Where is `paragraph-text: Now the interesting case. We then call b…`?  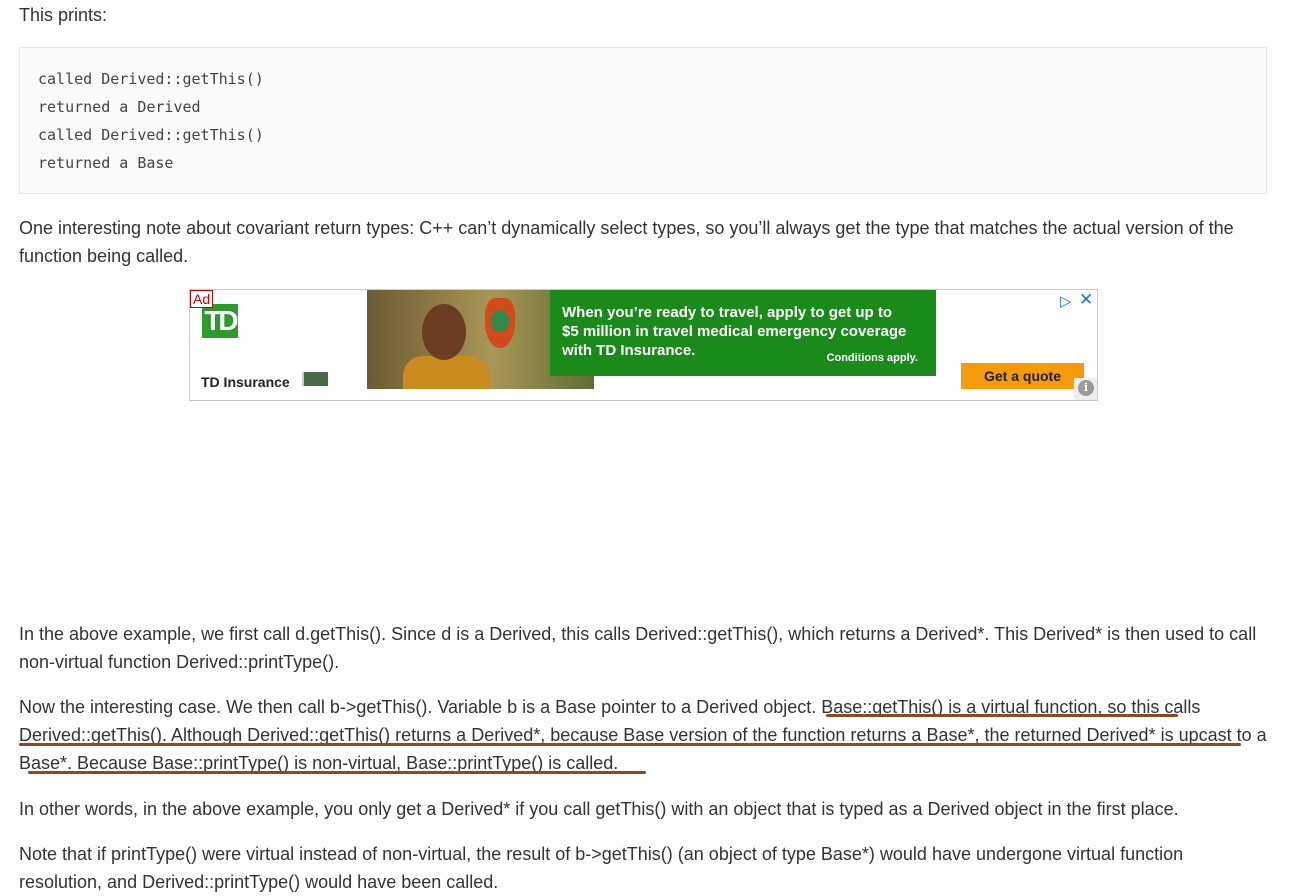 paragraph-text: Now the interesting case. We then call b… is located at coordinates (420, 707).